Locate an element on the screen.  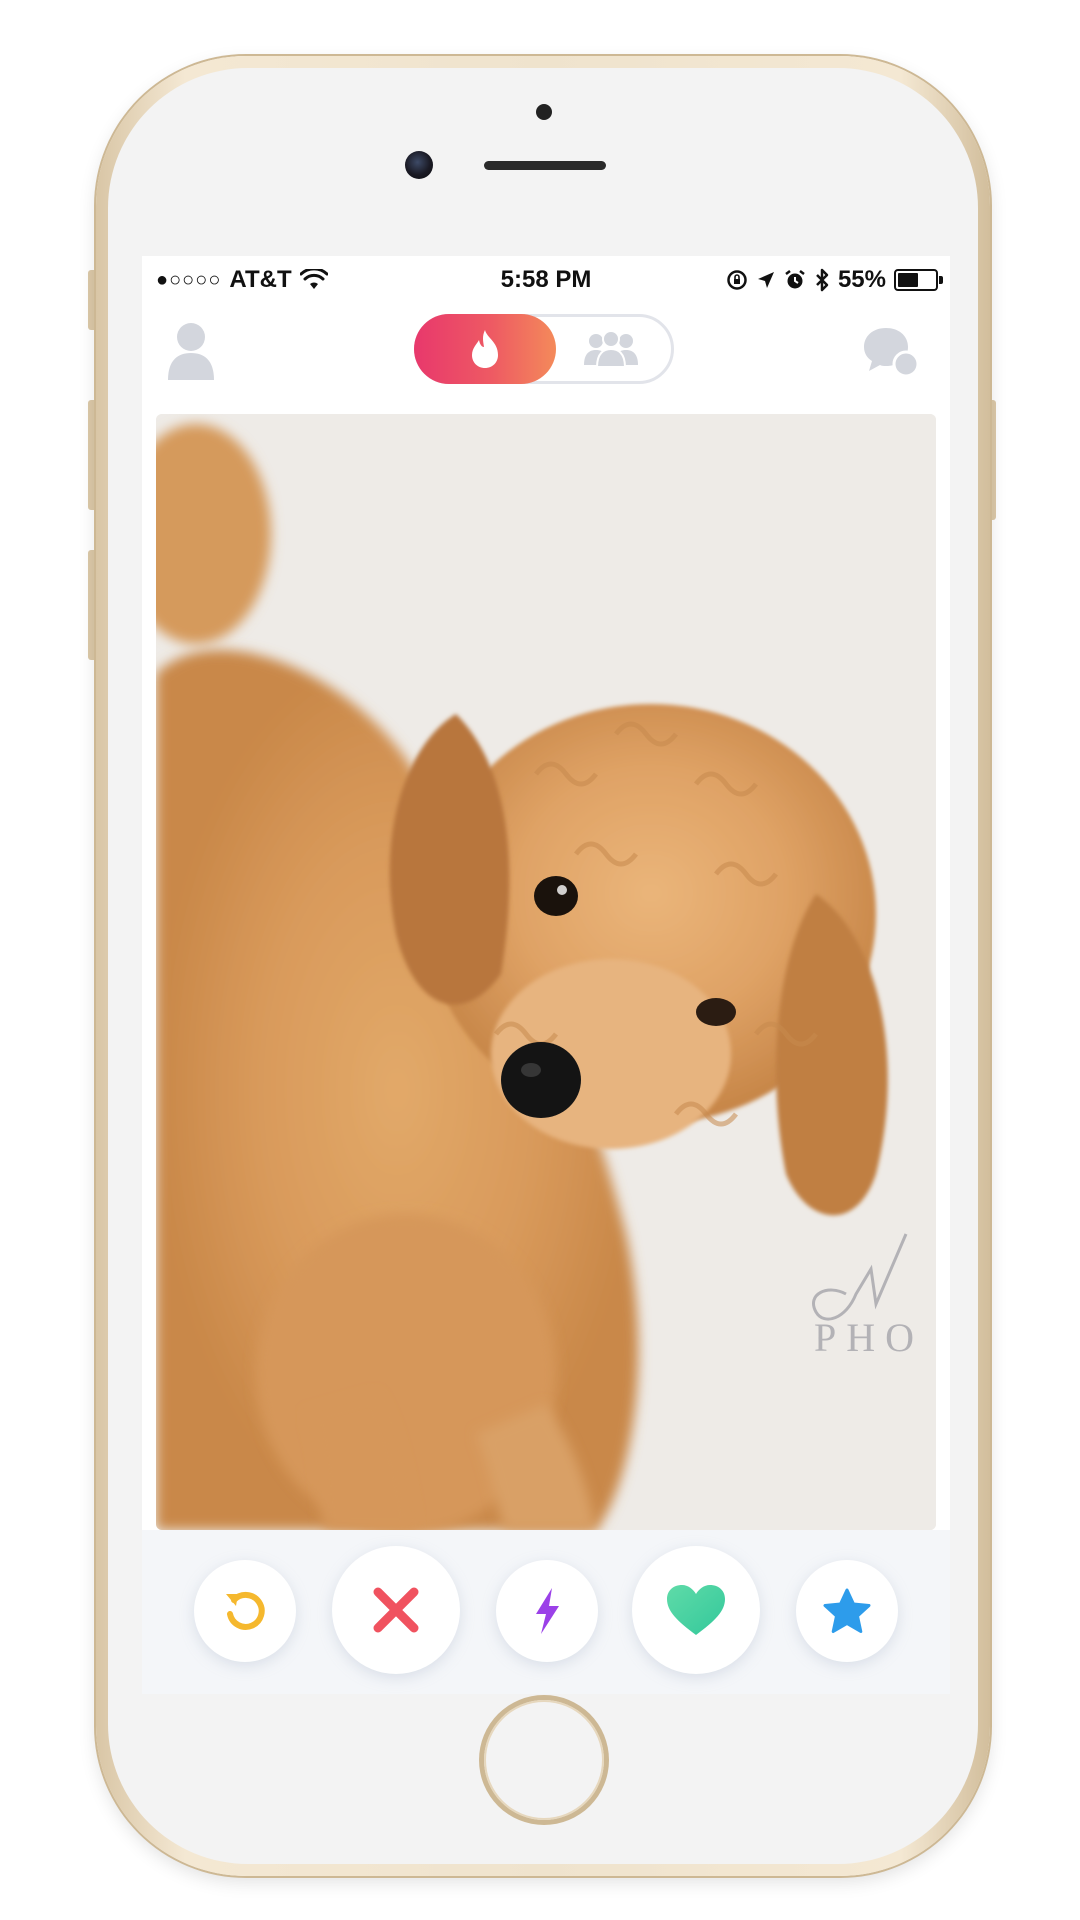
location-icon is located at coordinates (765, 280).